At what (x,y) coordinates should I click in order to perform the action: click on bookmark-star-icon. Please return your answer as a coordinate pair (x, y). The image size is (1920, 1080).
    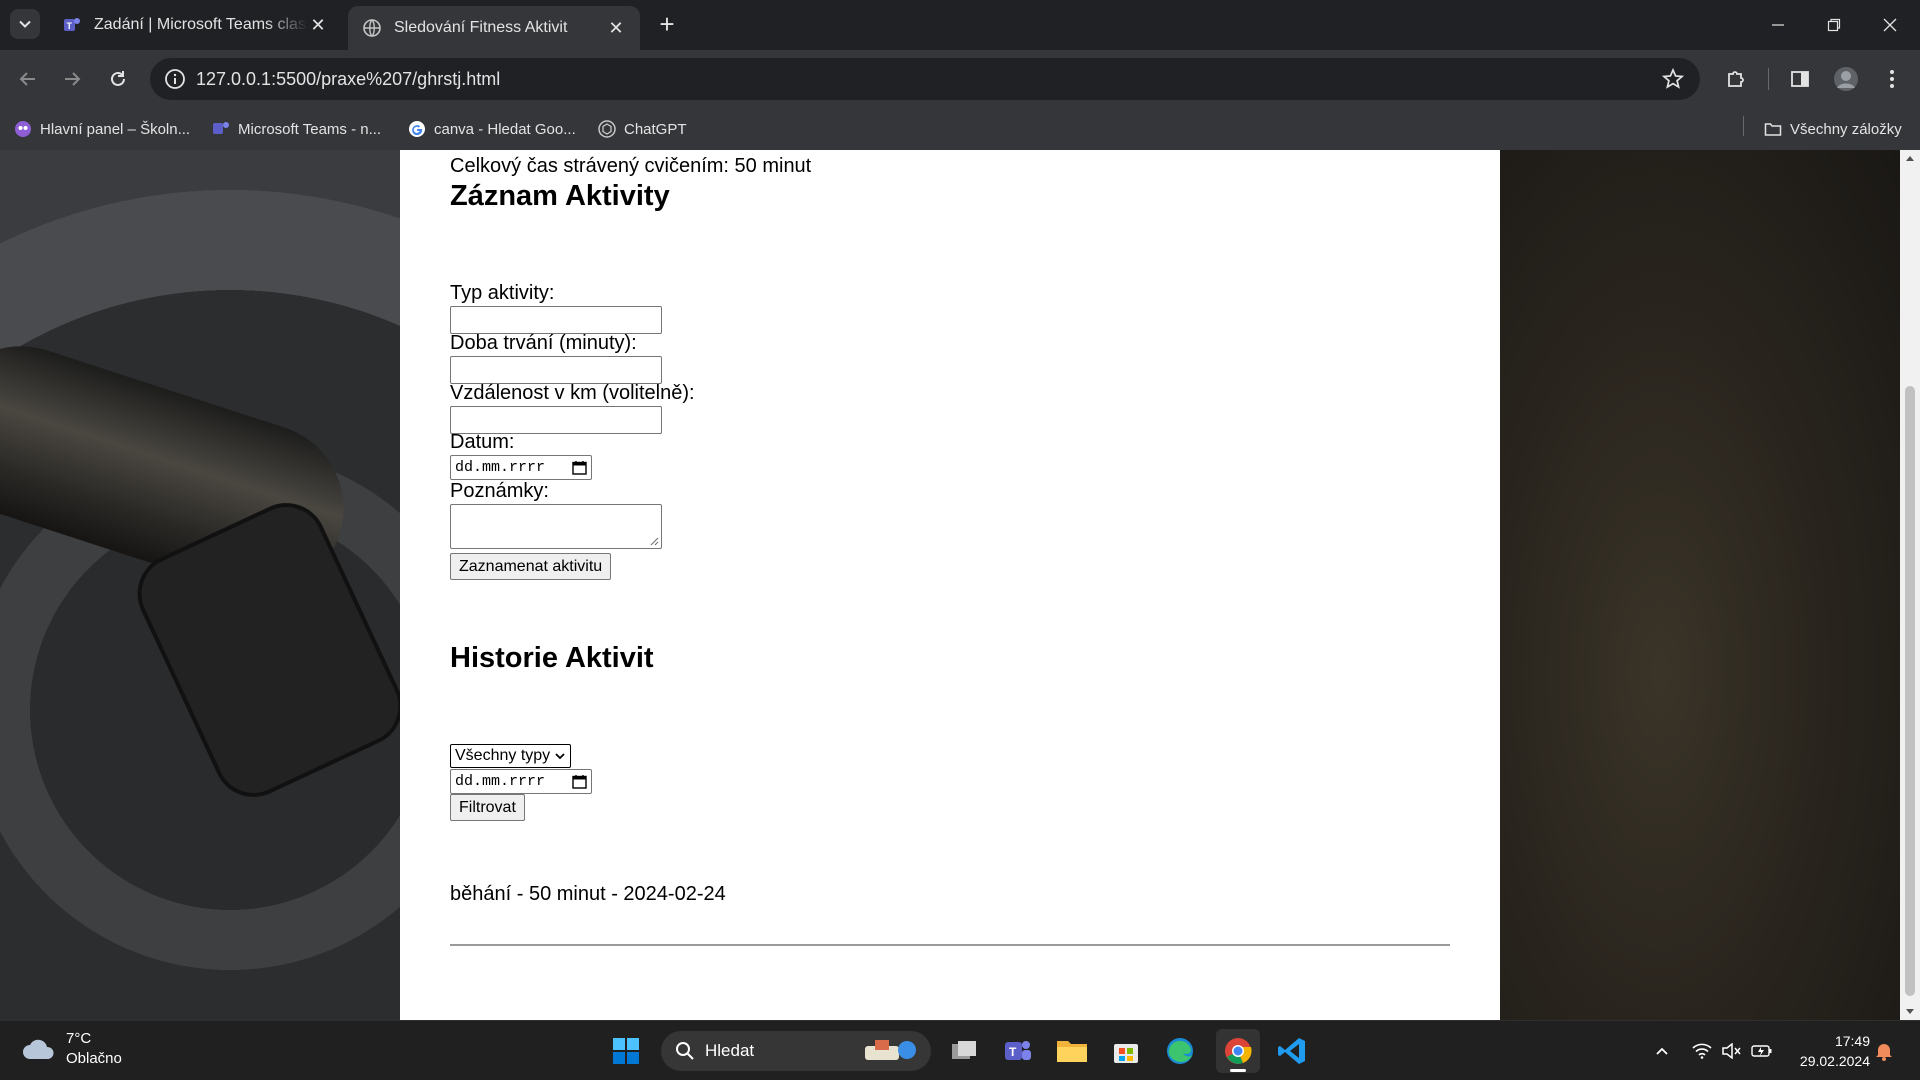
    Looking at the image, I should click on (1673, 79).